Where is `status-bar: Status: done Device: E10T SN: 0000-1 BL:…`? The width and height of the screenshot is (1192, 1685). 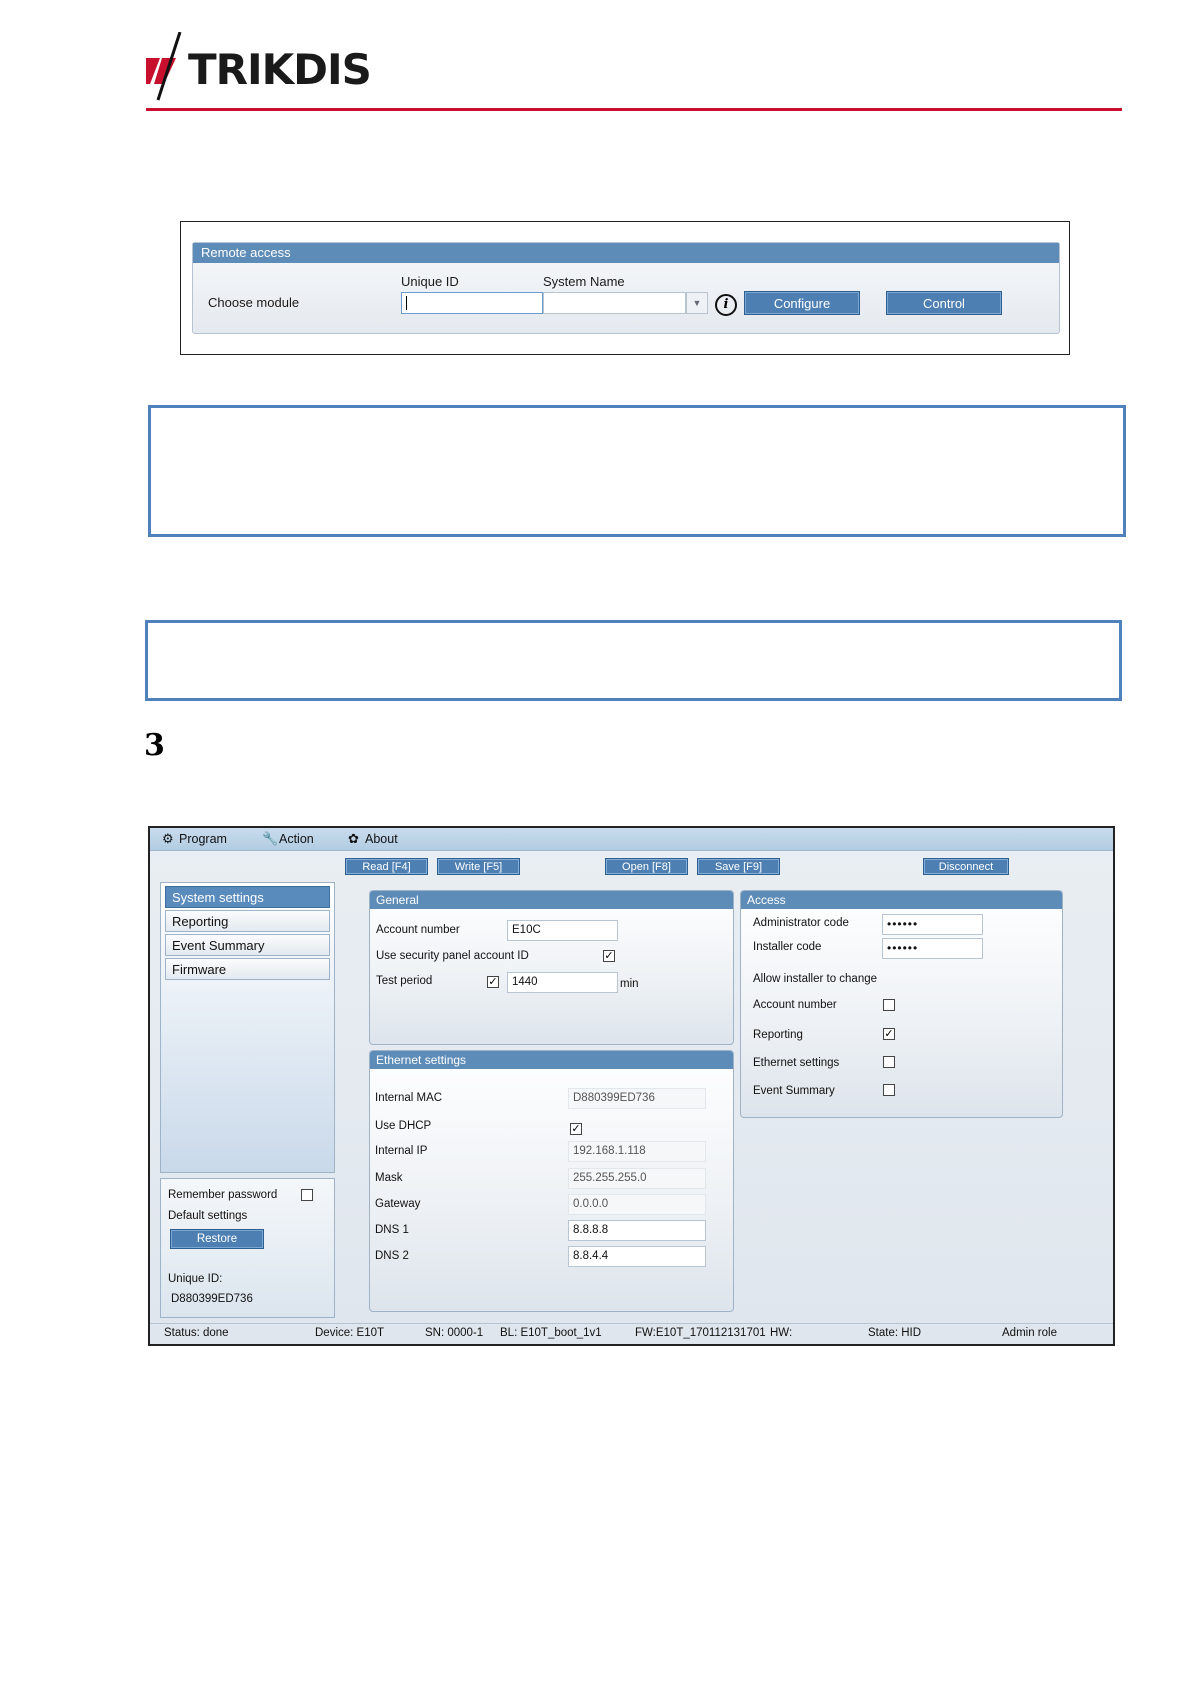
status-bar: Status: done Device: E10T SN: 0000-1 BL:… is located at coordinates (631, 1333).